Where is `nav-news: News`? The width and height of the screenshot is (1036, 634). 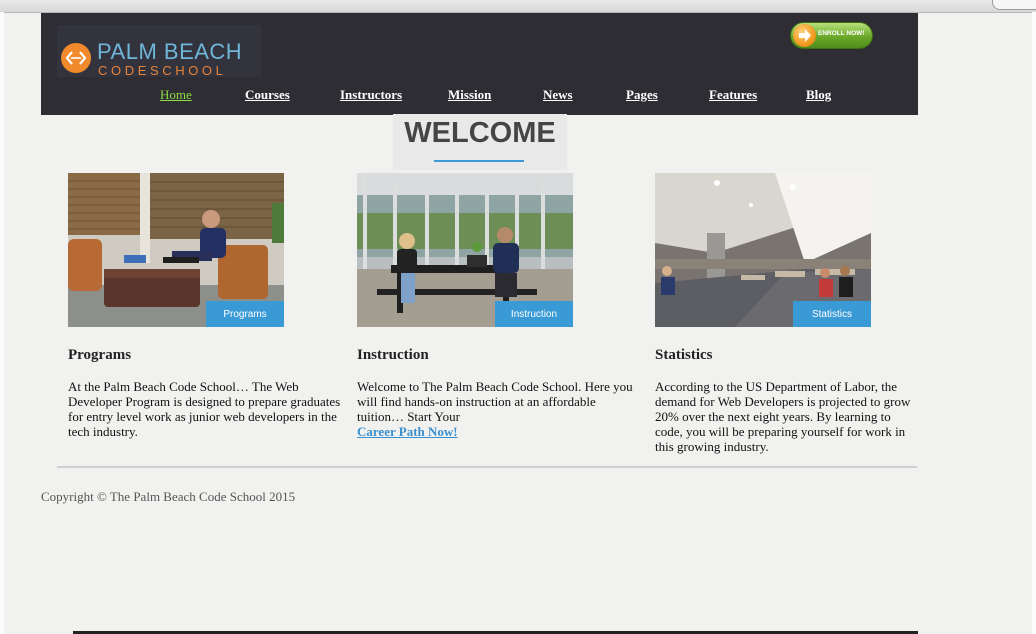 nav-news: News is located at coordinates (558, 95).